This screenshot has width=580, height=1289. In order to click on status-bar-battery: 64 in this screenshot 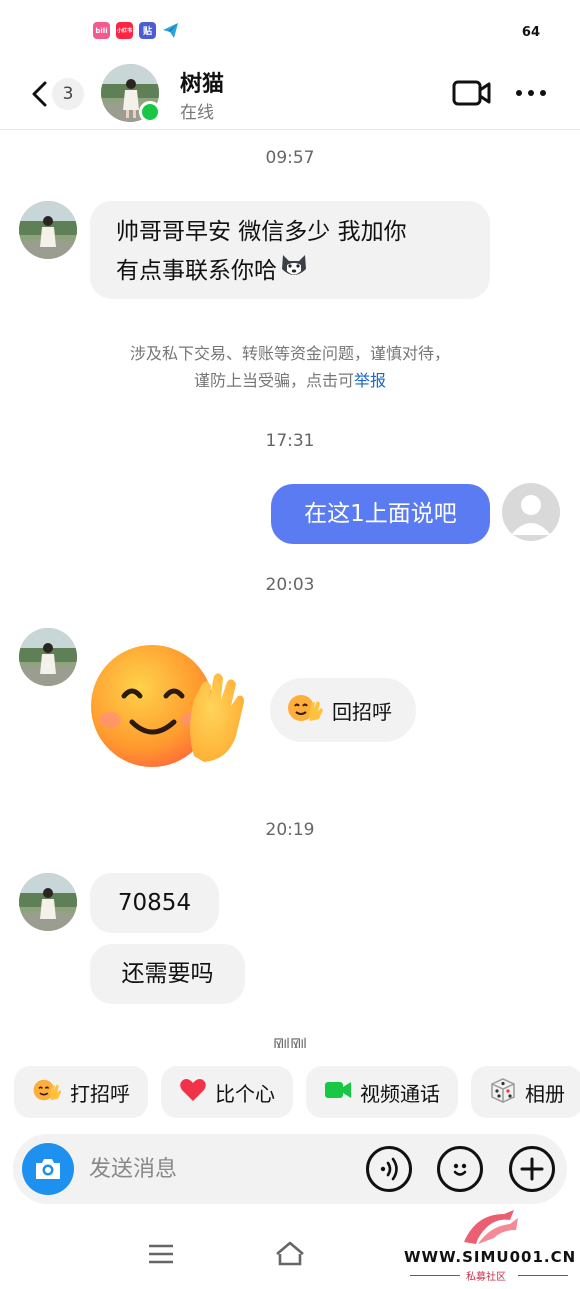, I will do `click(530, 32)`.